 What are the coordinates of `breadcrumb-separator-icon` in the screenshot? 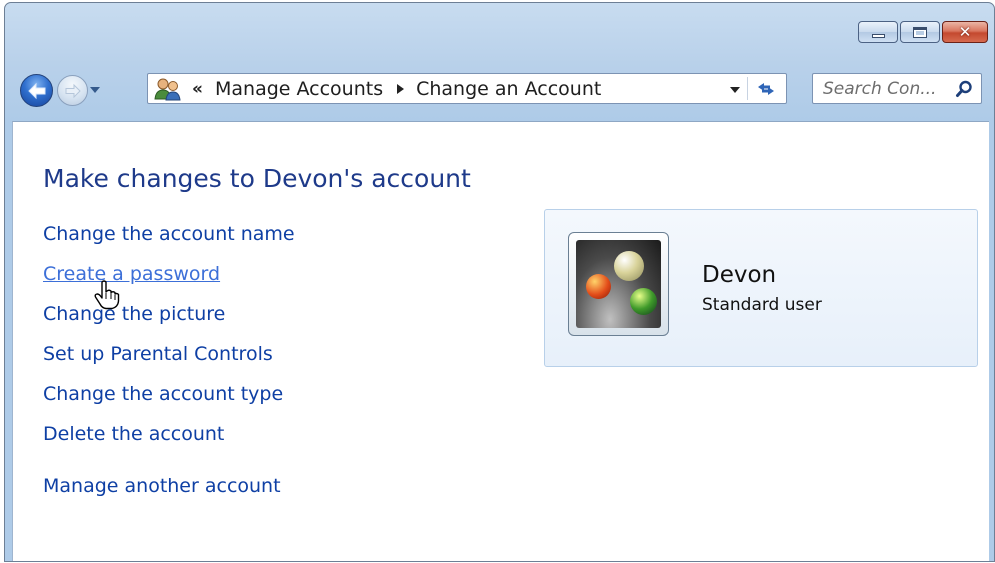 It's located at (401, 88).